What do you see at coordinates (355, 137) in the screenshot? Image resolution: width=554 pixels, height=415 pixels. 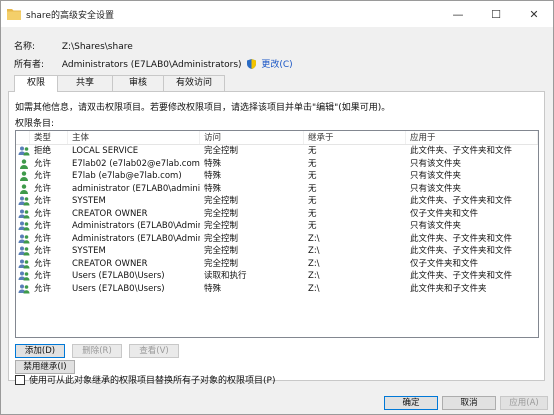 I see `column-header-inherited-from: 继承于` at bounding box center [355, 137].